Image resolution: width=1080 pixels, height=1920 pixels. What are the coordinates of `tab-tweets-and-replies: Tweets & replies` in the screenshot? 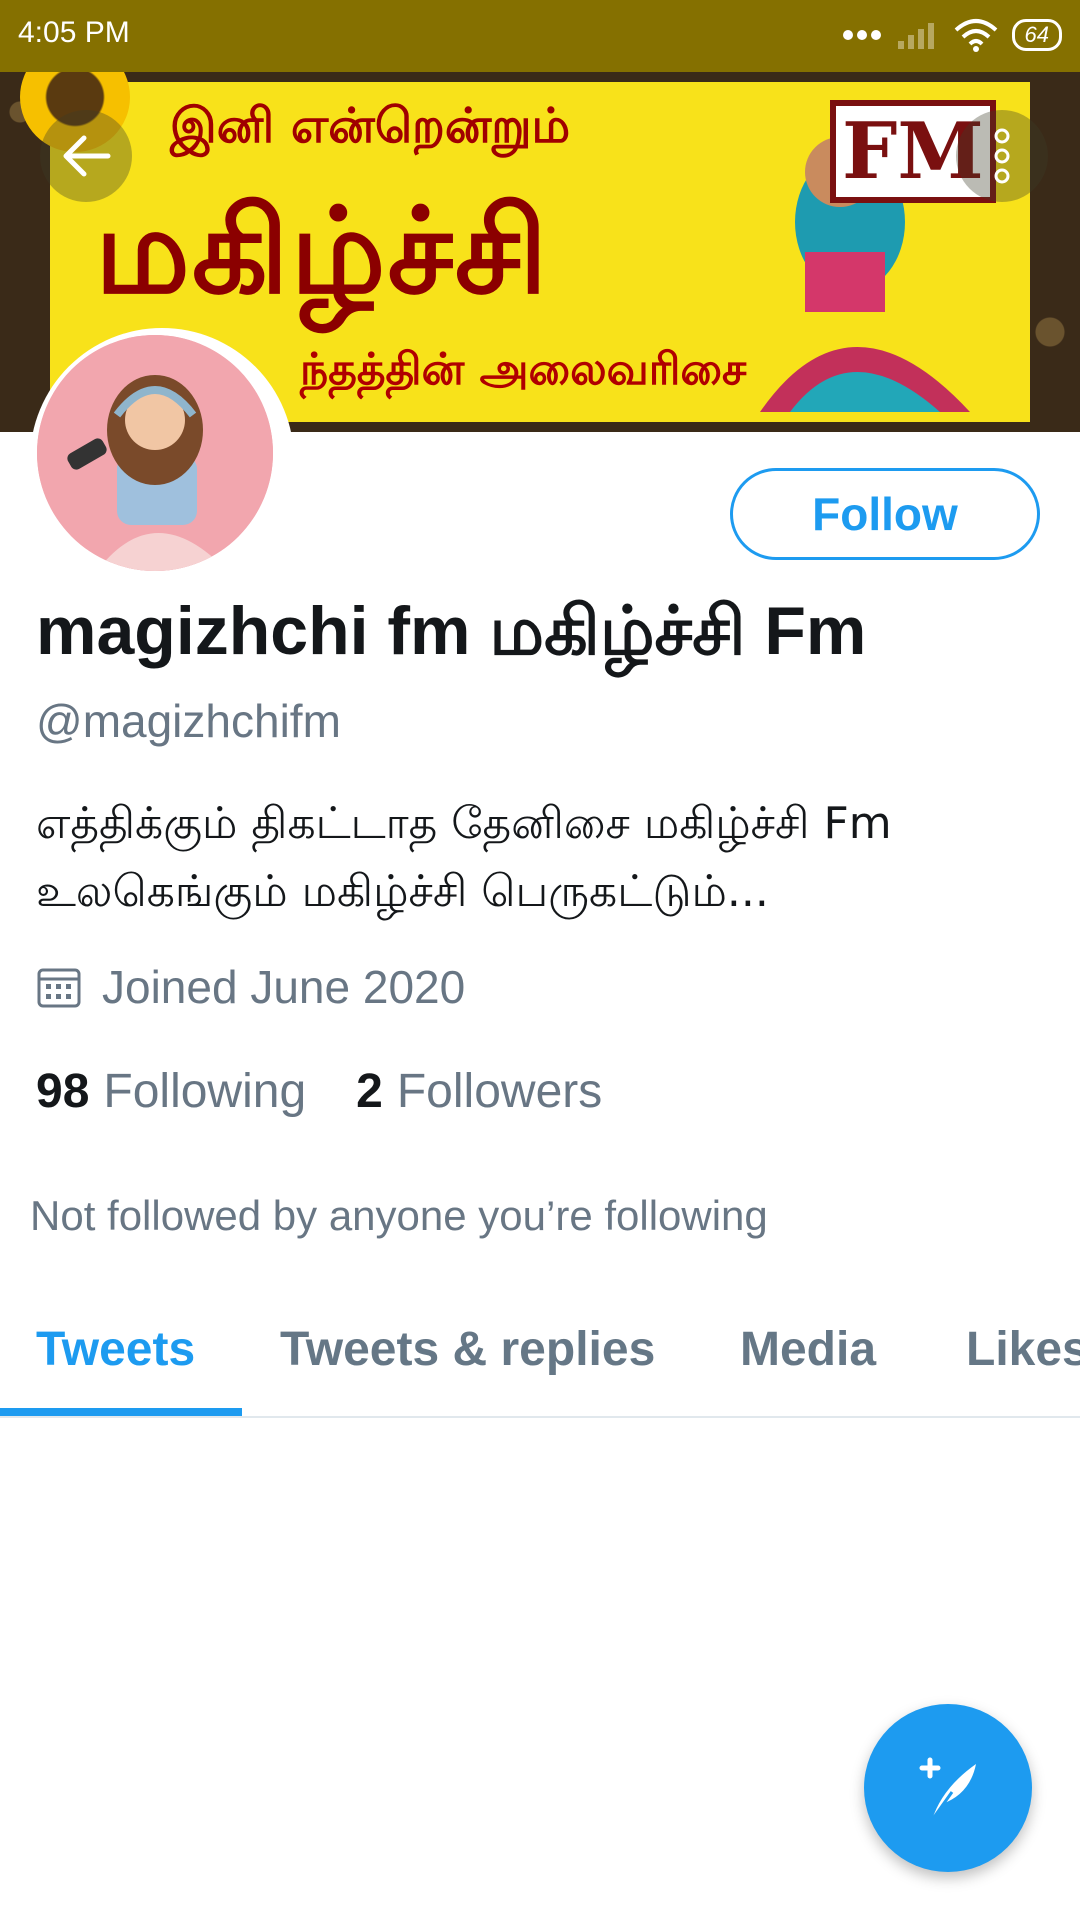 It's located at (467, 1349).